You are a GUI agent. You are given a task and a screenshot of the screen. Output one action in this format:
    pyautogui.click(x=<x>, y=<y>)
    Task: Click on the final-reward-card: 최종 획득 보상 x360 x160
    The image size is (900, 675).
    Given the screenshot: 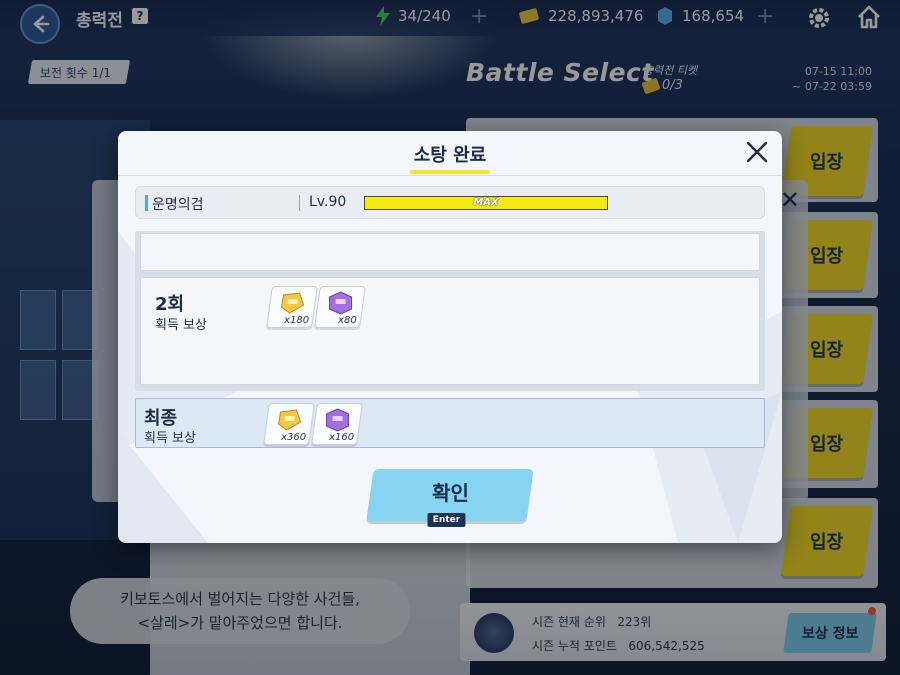 What is the action you would take?
    pyautogui.click(x=450, y=423)
    